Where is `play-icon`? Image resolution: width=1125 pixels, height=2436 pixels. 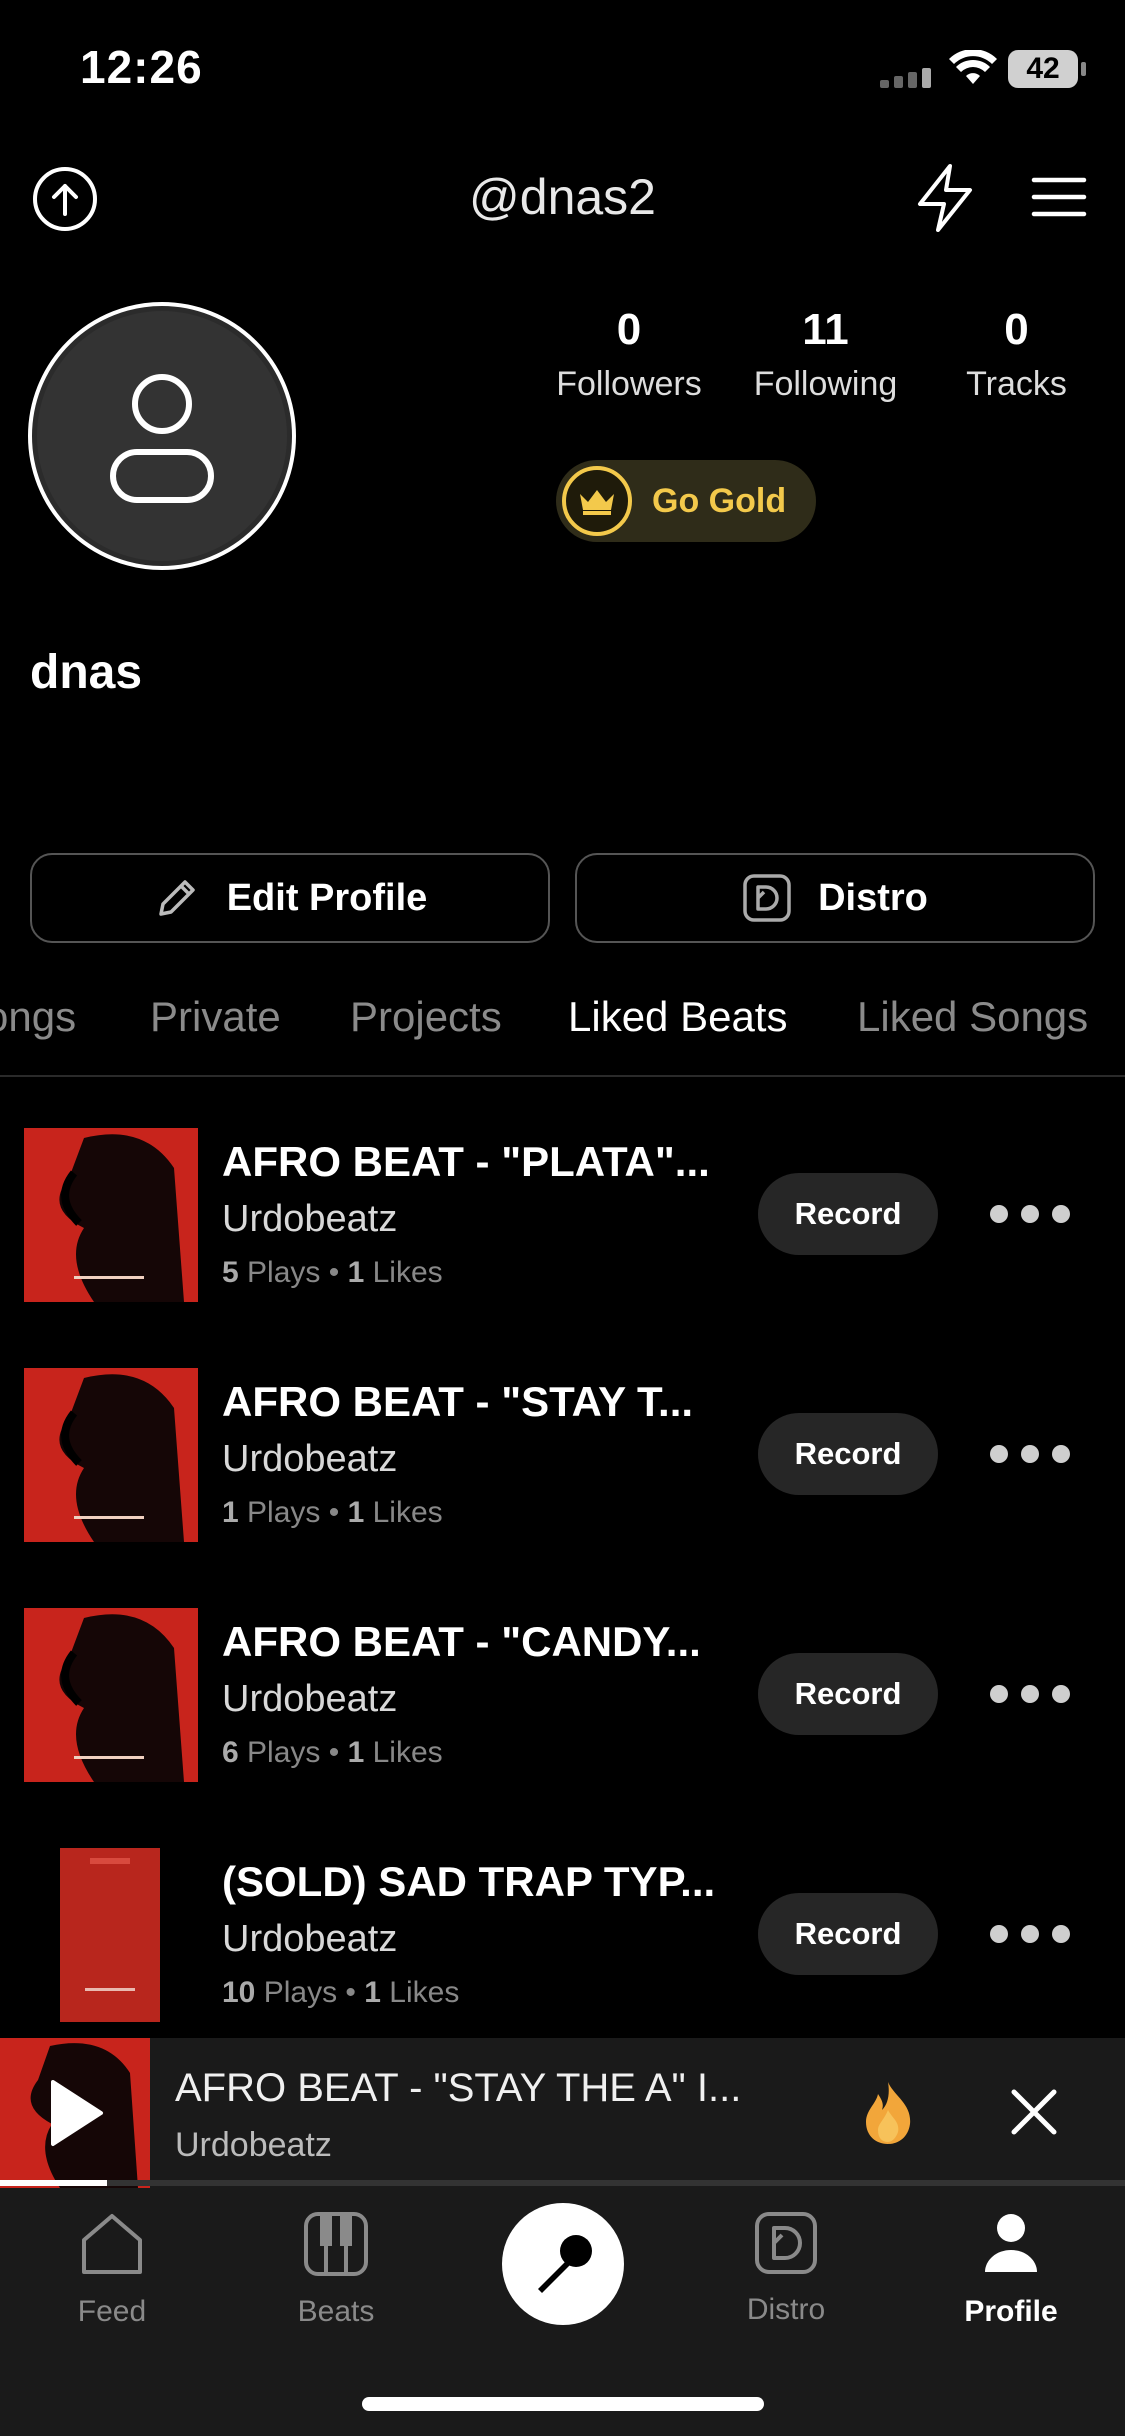
play-icon is located at coordinates (75, 2113).